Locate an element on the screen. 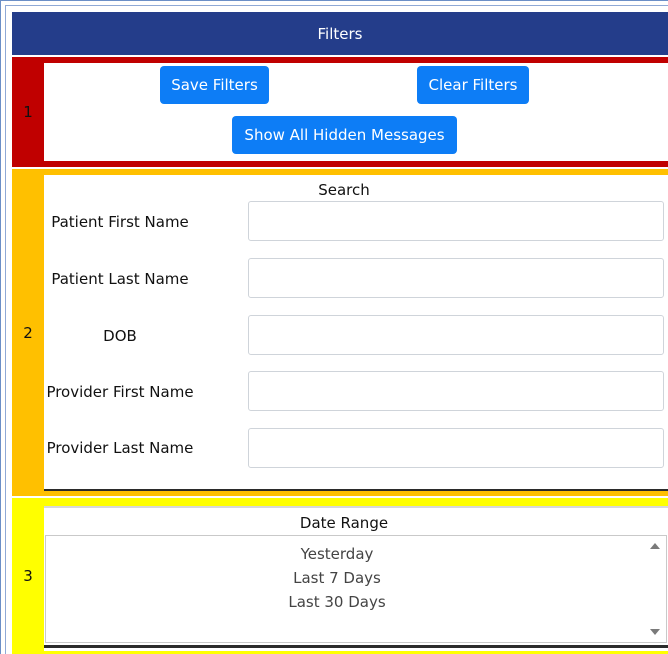 The width and height of the screenshot is (668, 654). date-option-last-30-days: Last 30 Days is located at coordinates (337, 602).